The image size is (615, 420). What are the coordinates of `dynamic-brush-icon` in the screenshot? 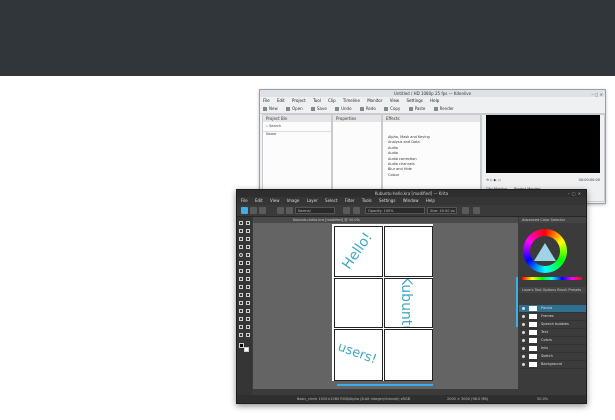 It's located at (248, 271).